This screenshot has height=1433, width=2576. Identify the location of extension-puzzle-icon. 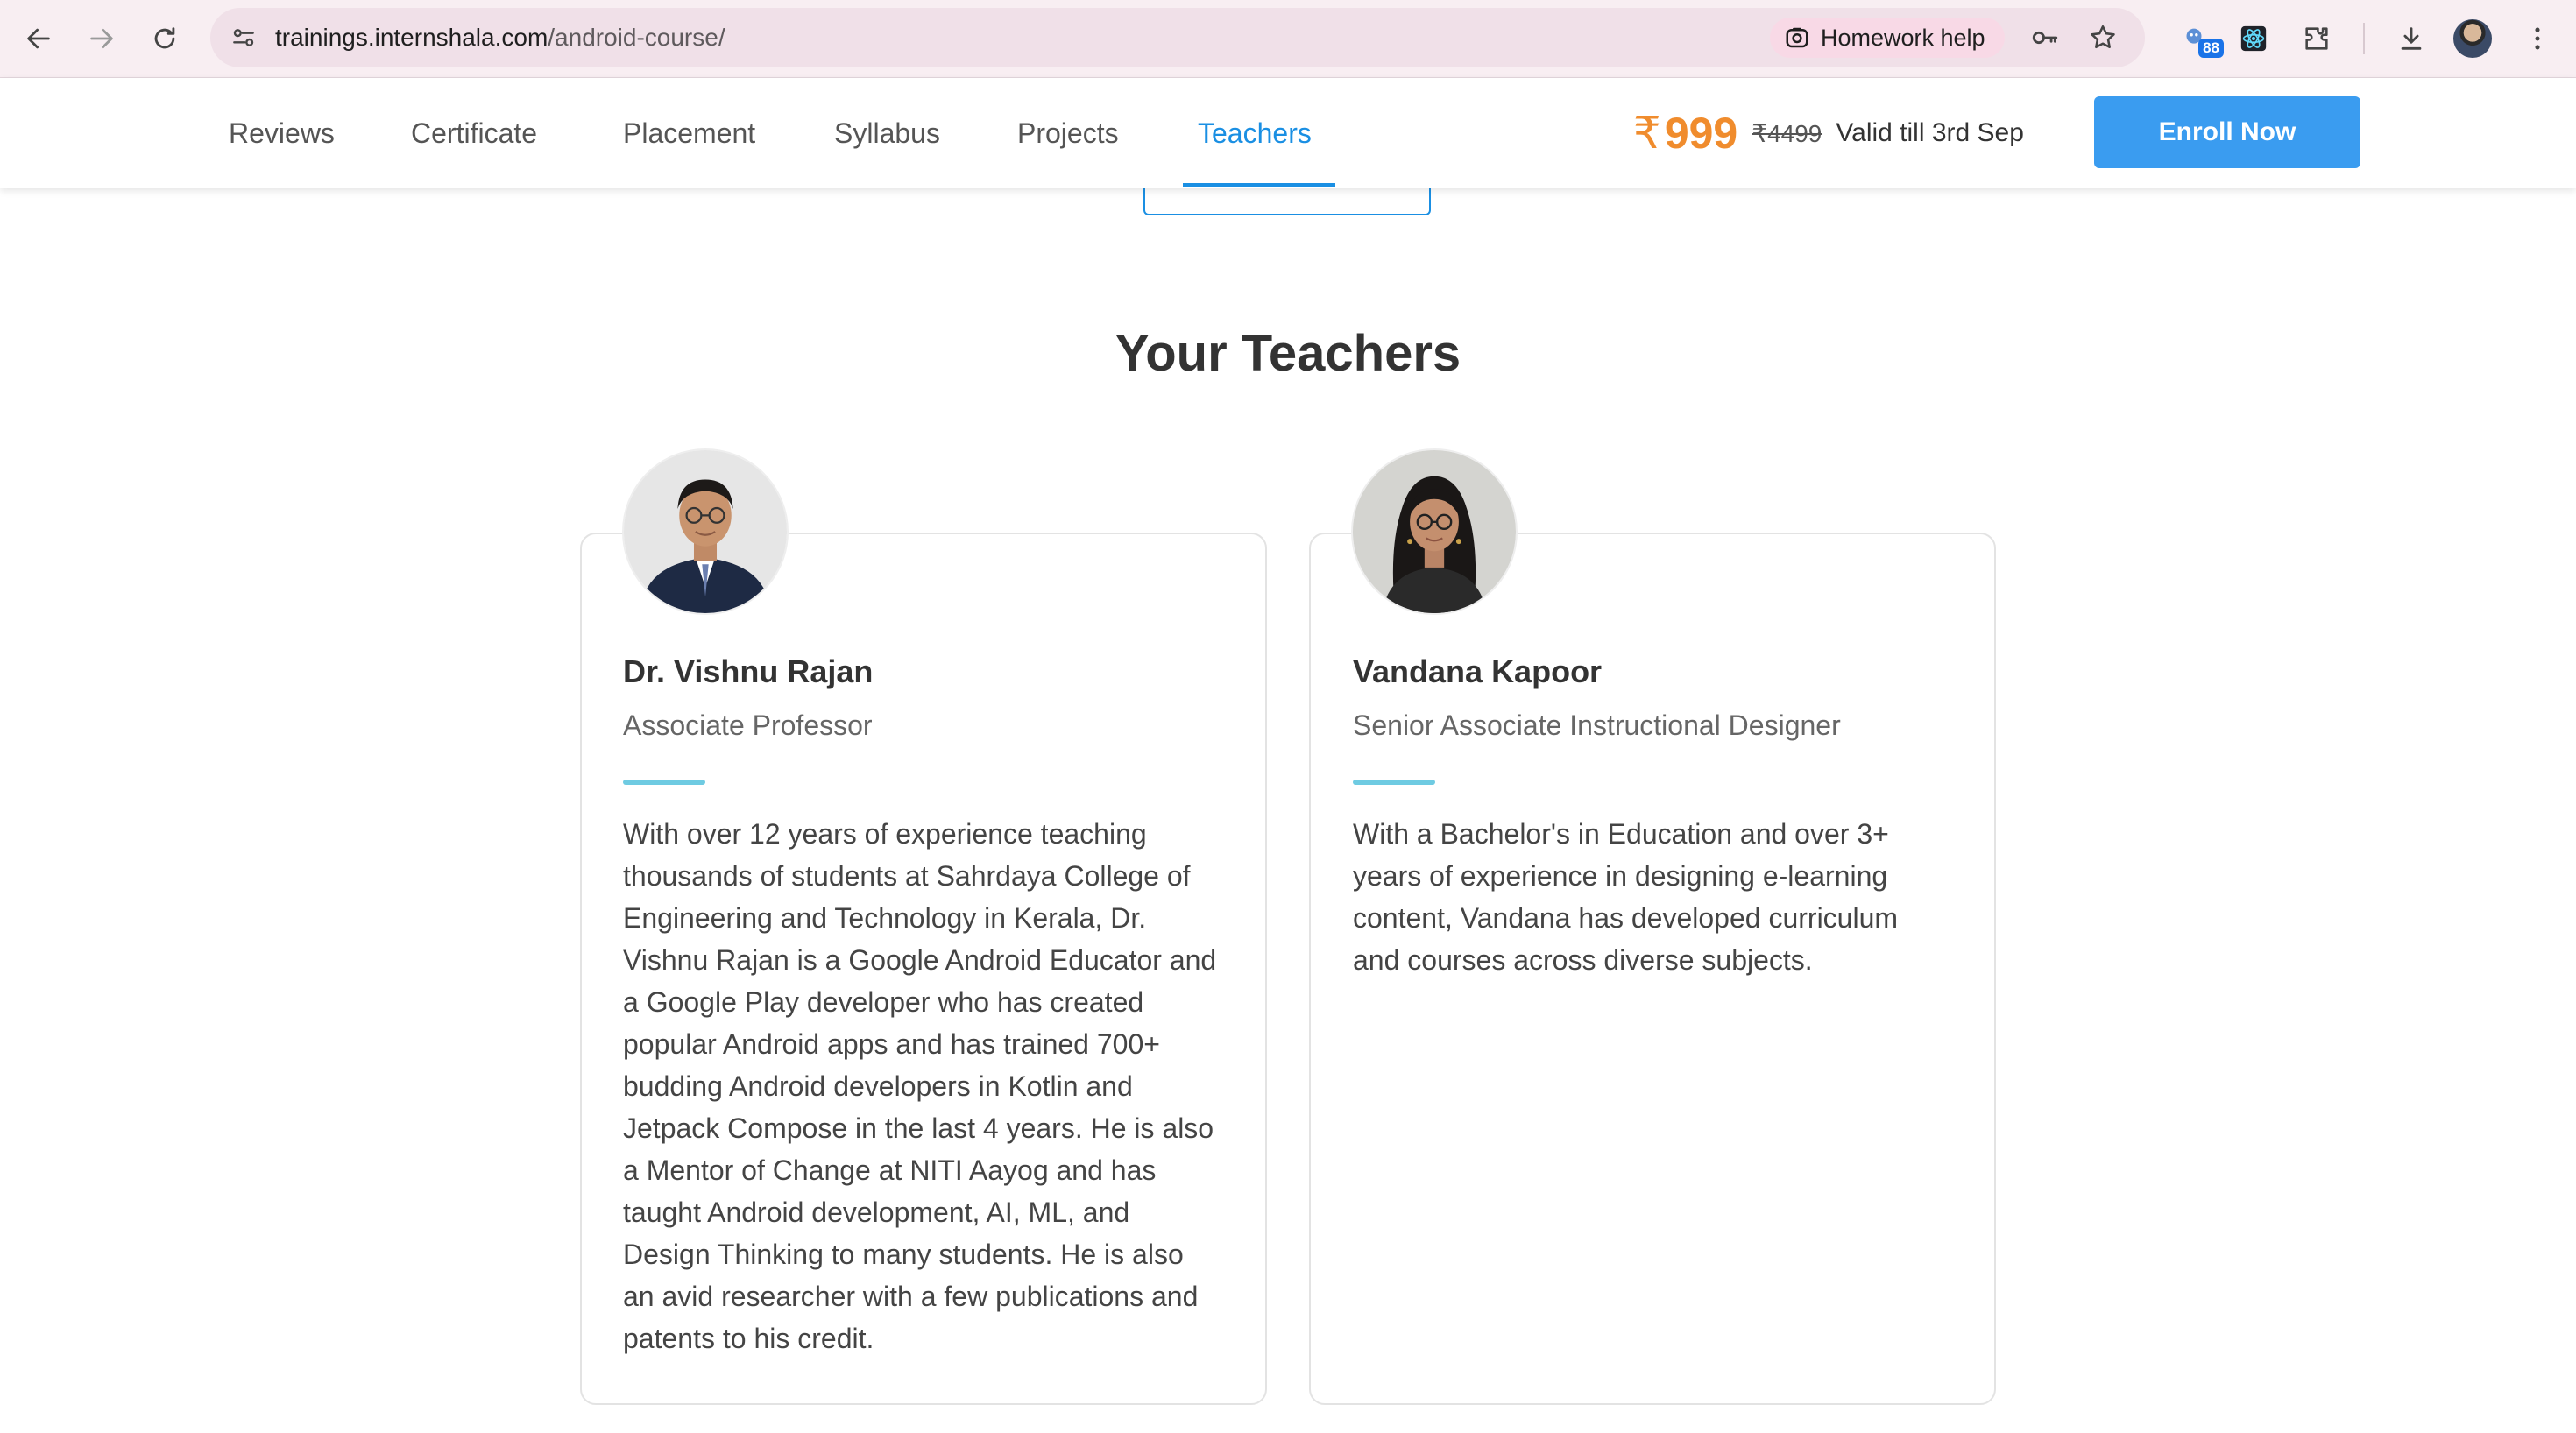
(2316, 38).